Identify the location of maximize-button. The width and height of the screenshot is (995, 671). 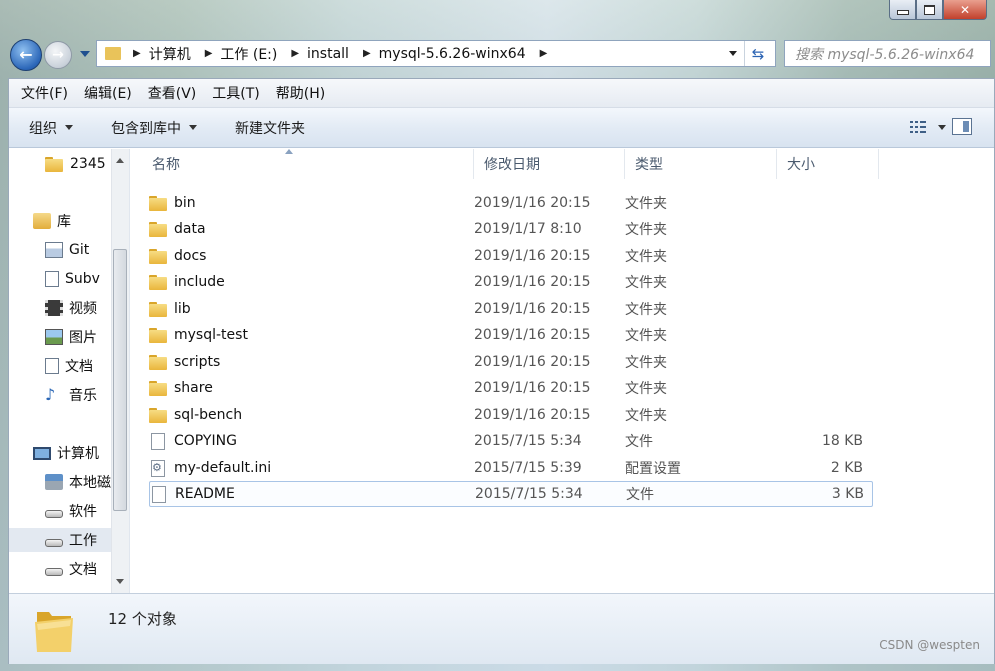
(929, 10).